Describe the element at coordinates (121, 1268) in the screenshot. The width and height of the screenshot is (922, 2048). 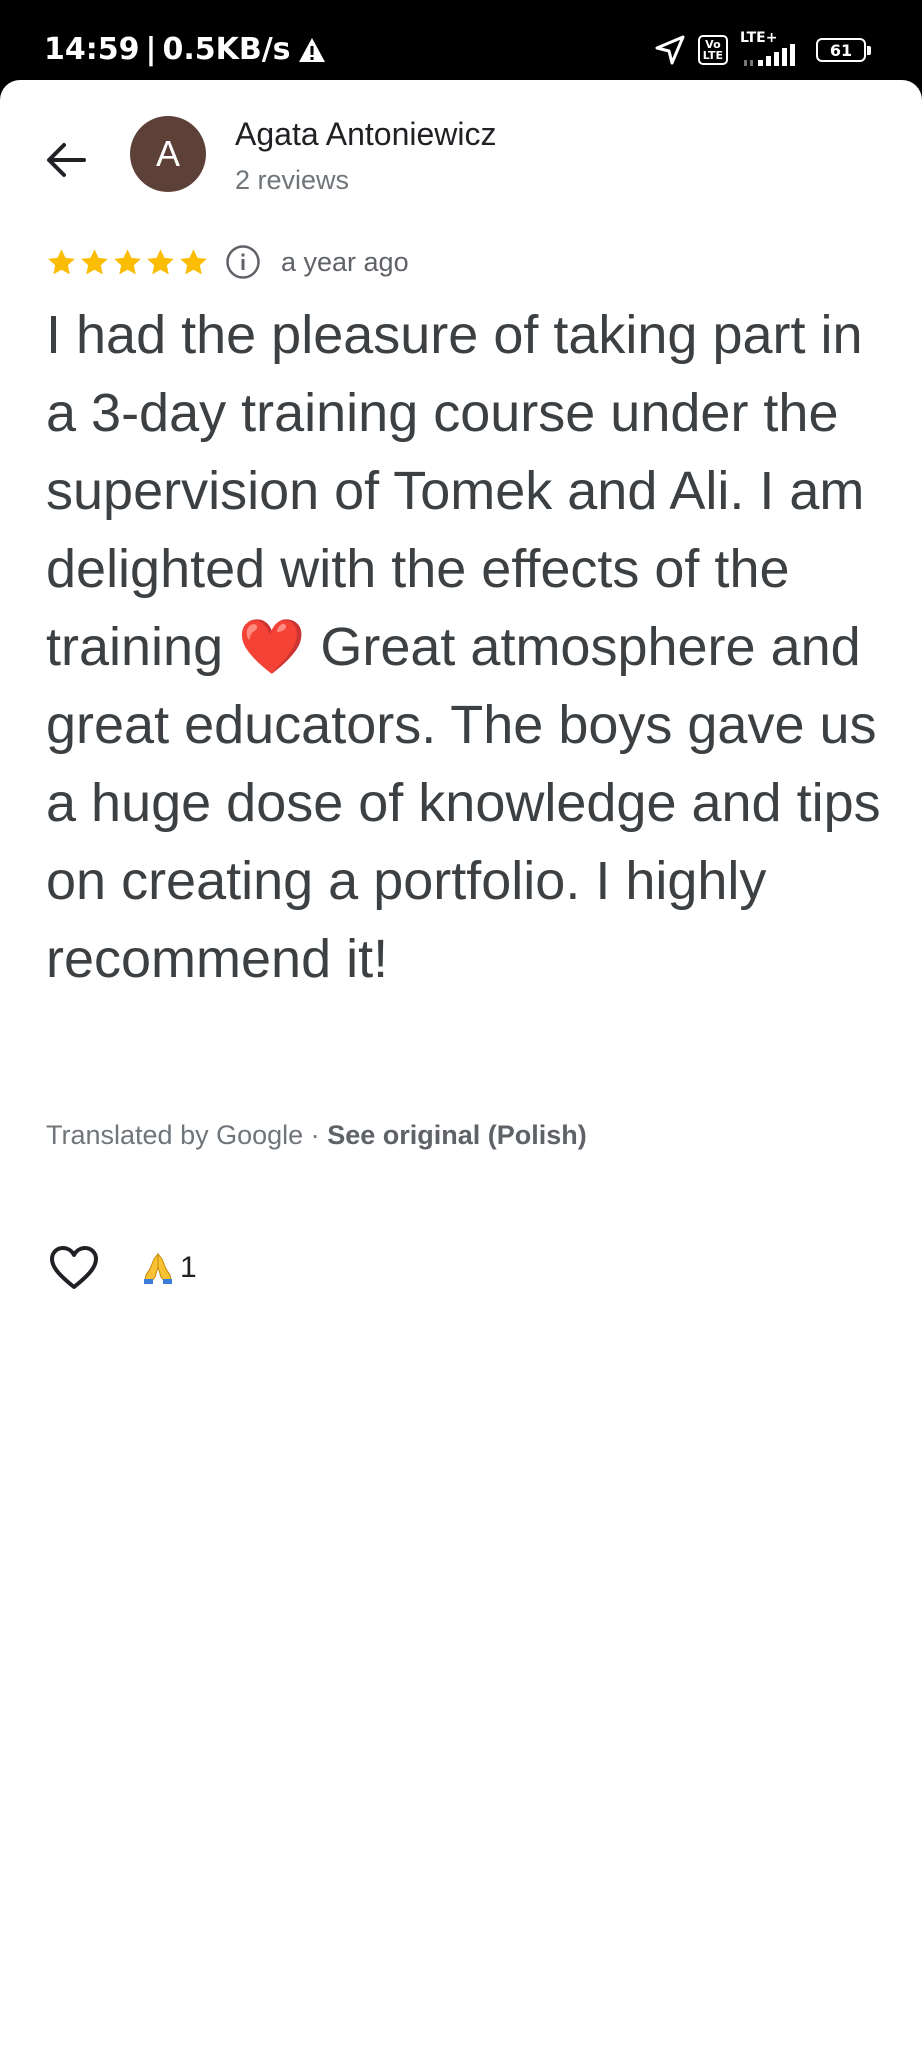
I see `reactions-row: 1` at that location.